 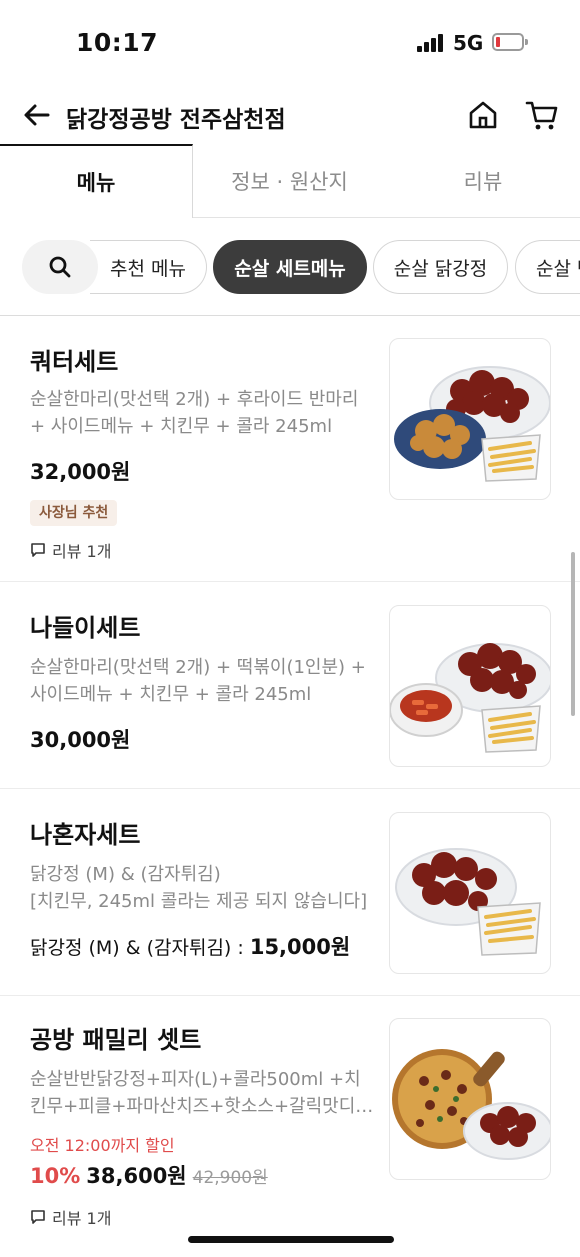 What do you see at coordinates (85, 628) in the screenshot?
I see `menu-item-name: 나들이세트` at bounding box center [85, 628].